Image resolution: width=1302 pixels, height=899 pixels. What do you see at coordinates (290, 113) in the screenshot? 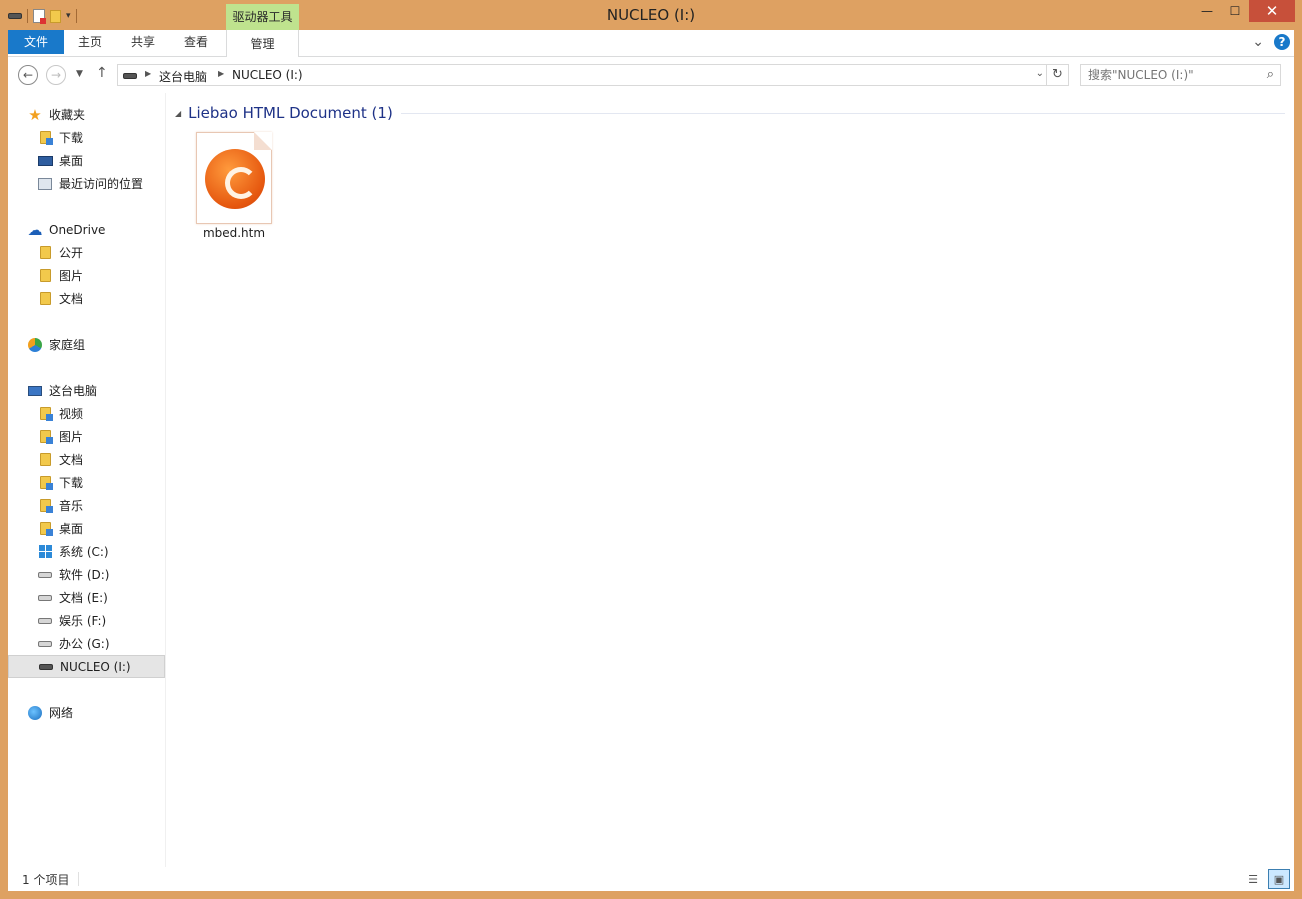
I see `group-title: Liebao HTML Document (1)` at bounding box center [290, 113].